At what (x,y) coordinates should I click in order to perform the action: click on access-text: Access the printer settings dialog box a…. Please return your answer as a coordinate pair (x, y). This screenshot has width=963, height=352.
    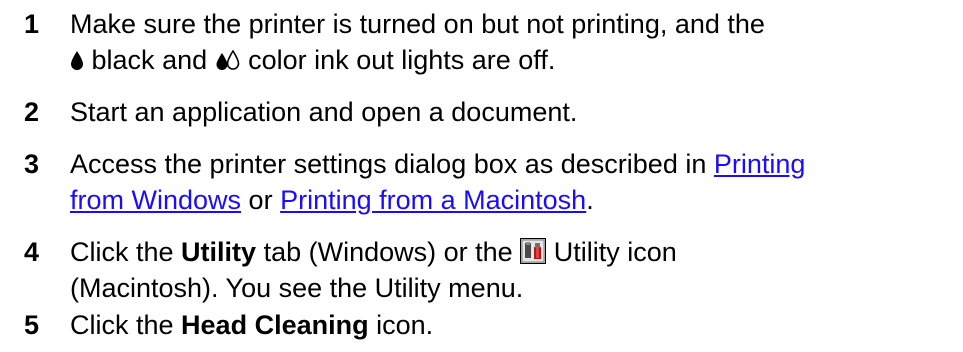
    Looking at the image, I should click on (388, 164).